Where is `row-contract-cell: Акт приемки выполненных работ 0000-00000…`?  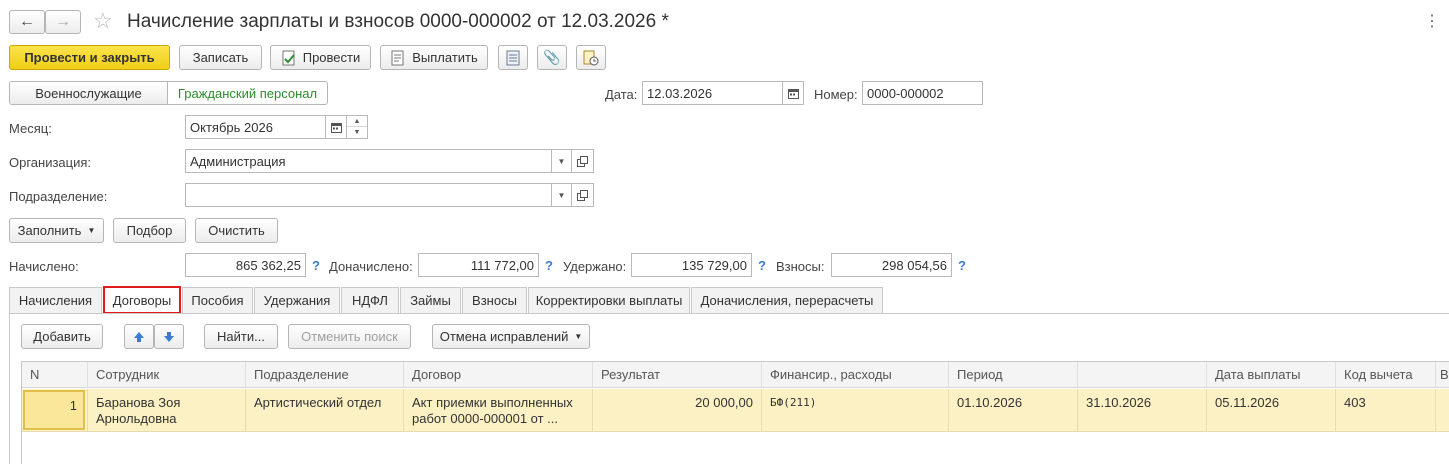 row-contract-cell: Акт приемки выполненных работ 0000-00000… is located at coordinates (498, 410).